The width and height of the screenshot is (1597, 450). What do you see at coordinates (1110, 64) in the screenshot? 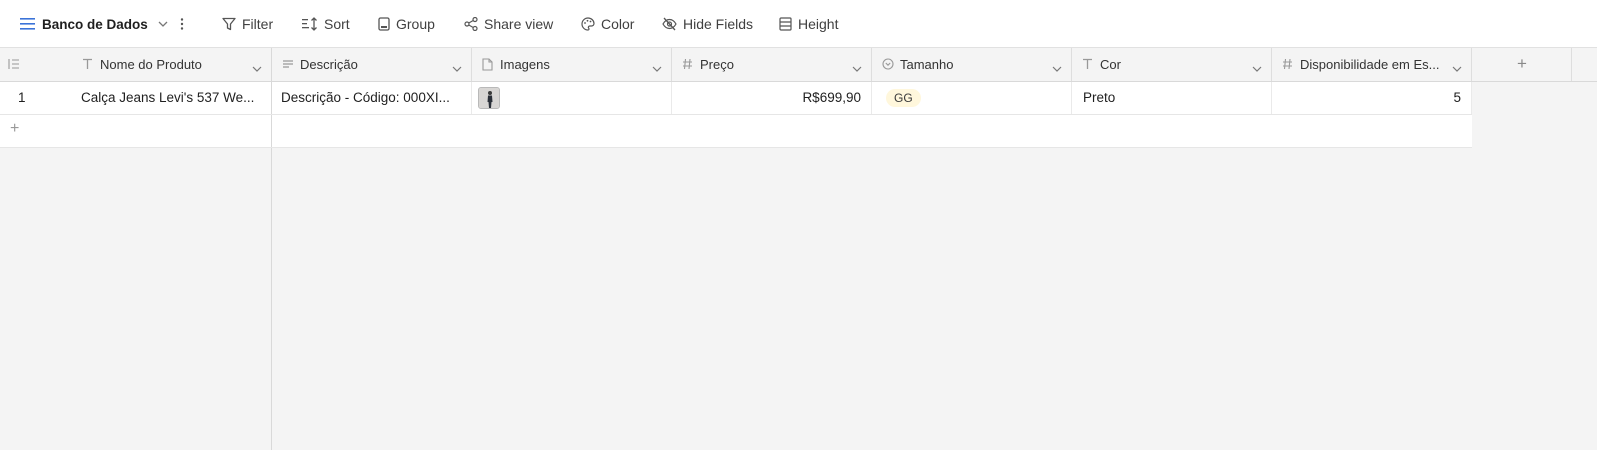
I see `column-header-label: Cor` at bounding box center [1110, 64].